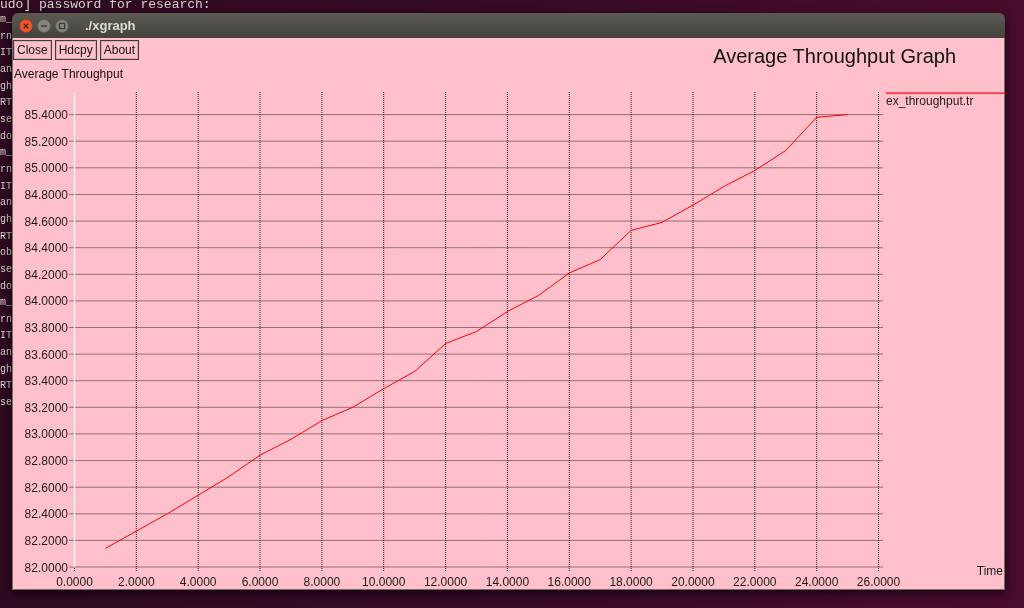 Image resolution: width=1024 pixels, height=608 pixels. I want to click on y-tick-label: 83.0000, so click(46, 434).